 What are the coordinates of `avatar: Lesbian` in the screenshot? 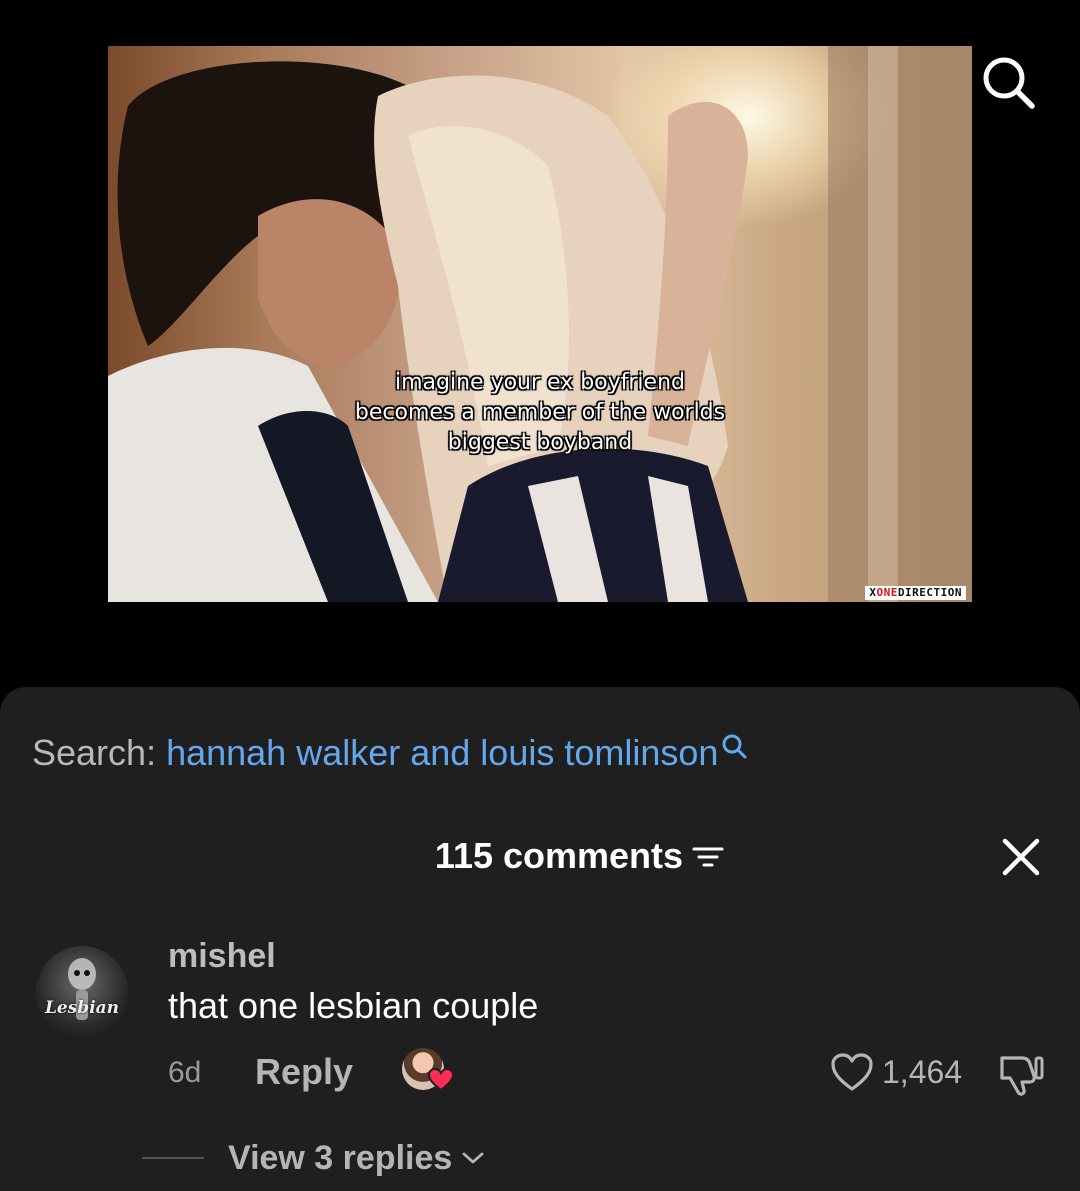 It's located at (82, 992).